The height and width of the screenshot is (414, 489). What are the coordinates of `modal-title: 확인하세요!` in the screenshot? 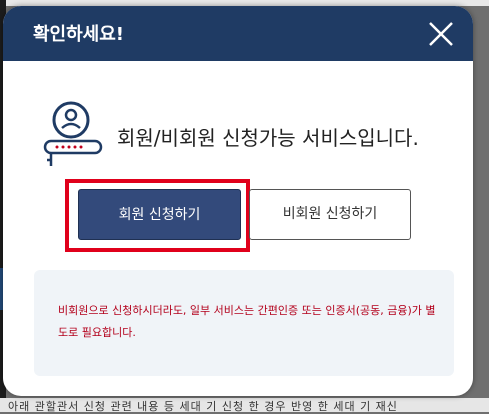 It's located at (79, 34).